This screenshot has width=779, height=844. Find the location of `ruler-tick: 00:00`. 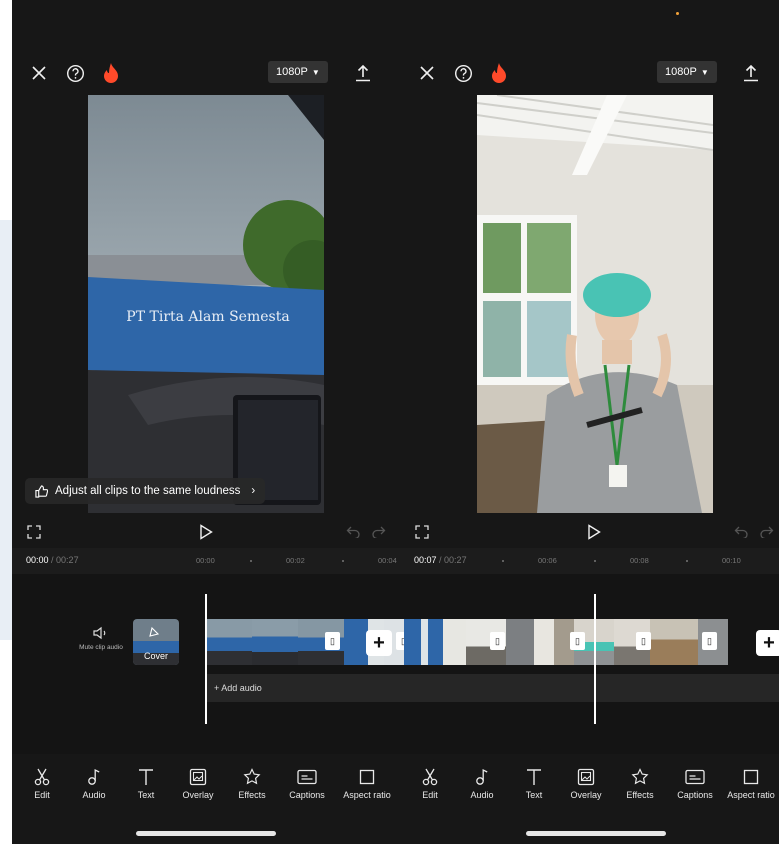

ruler-tick: 00:00 is located at coordinates (205, 560).